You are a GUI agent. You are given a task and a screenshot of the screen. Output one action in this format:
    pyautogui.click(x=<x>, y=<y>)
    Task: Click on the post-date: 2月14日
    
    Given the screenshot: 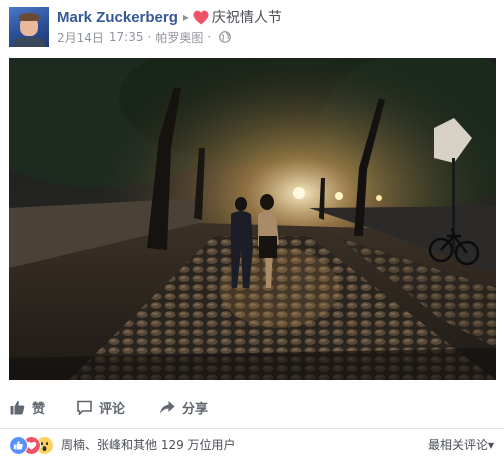 What is the action you would take?
    pyautogui.click(x=80, y=37)
    